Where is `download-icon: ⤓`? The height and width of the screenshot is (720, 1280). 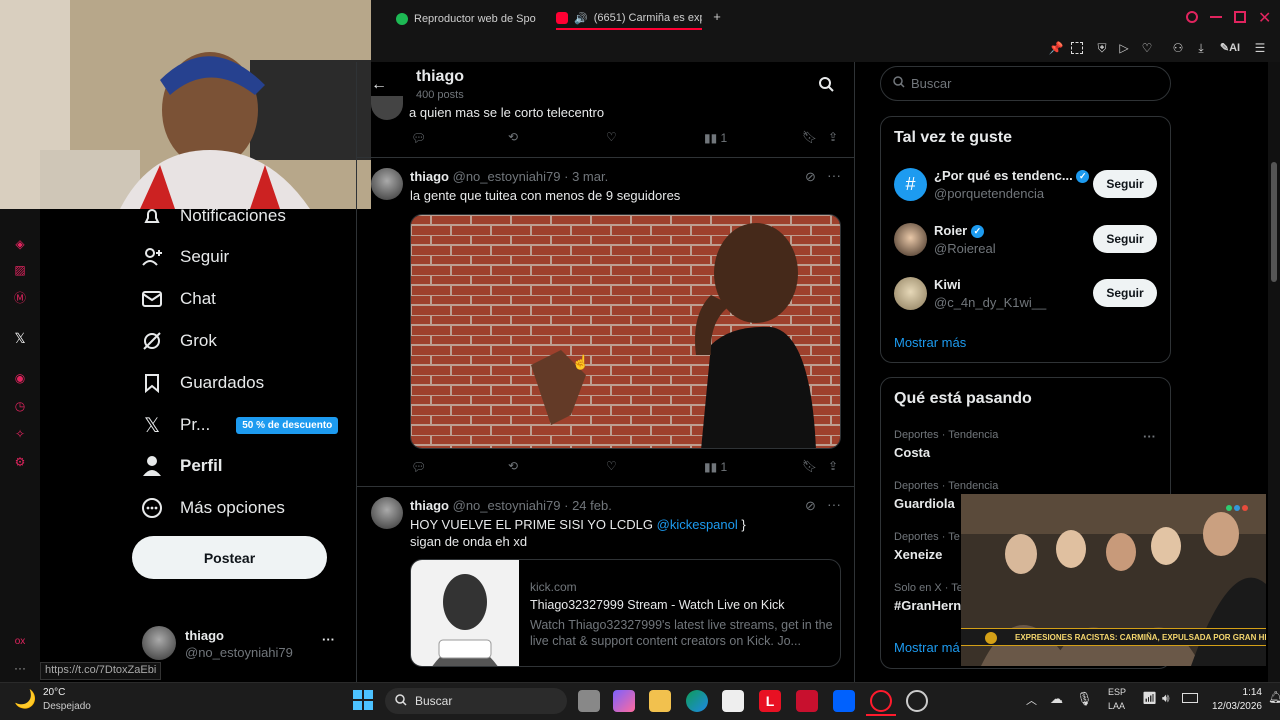
download-icon: ⤓ is located at coordinates (1201, 48).